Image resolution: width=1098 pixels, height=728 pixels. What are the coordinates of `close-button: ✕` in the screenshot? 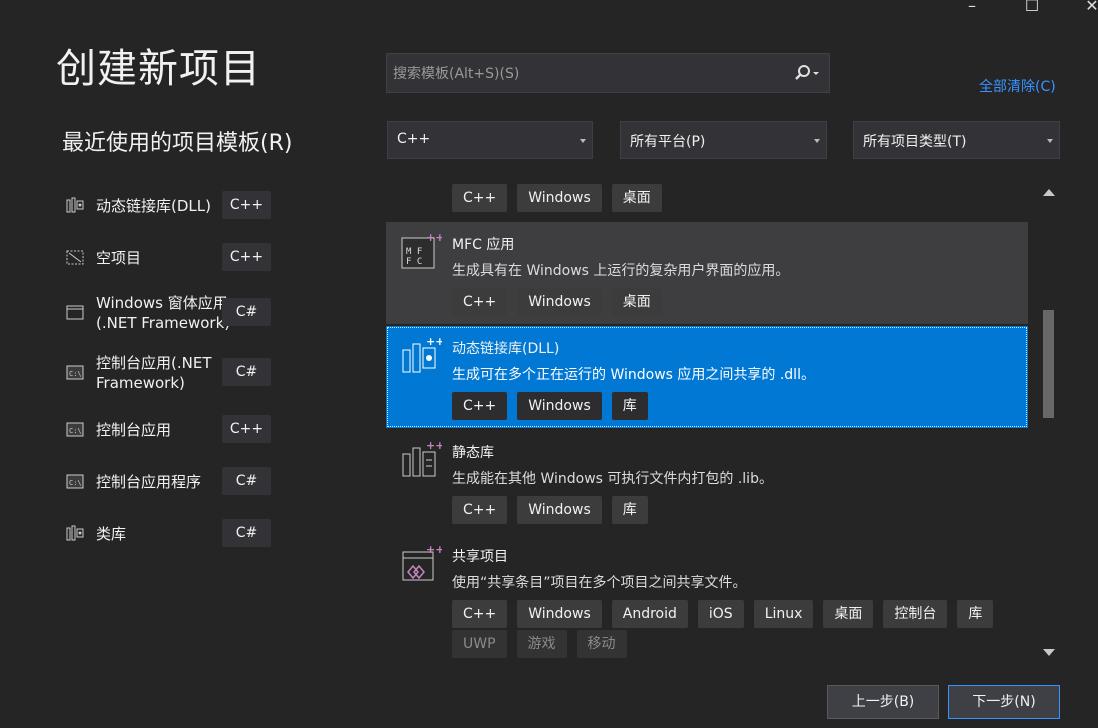 It's located at (1085, 10).